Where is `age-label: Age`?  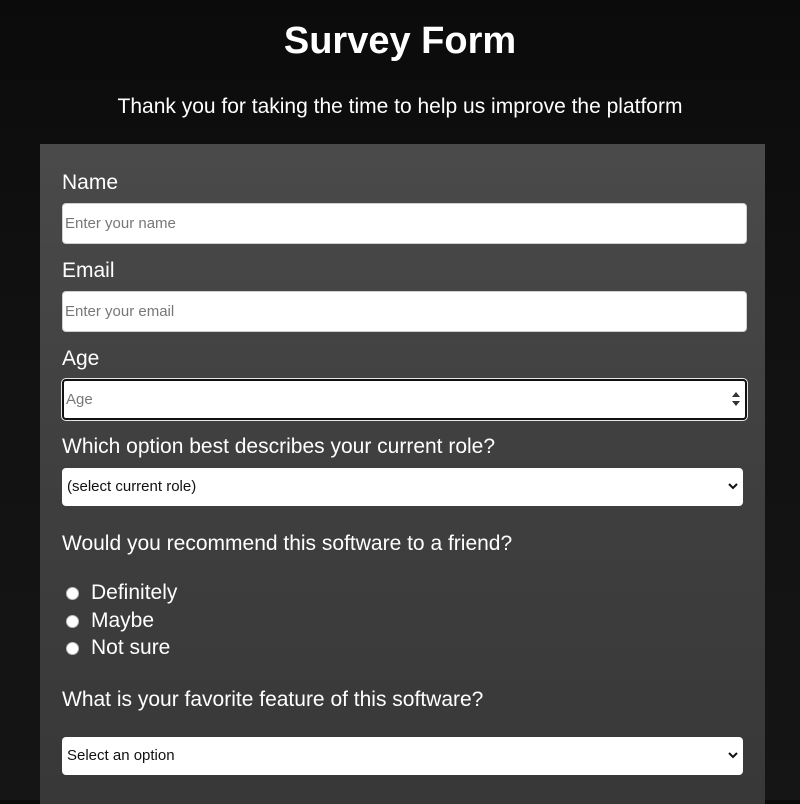
age-label: Age is located at coordinates (81, 358).